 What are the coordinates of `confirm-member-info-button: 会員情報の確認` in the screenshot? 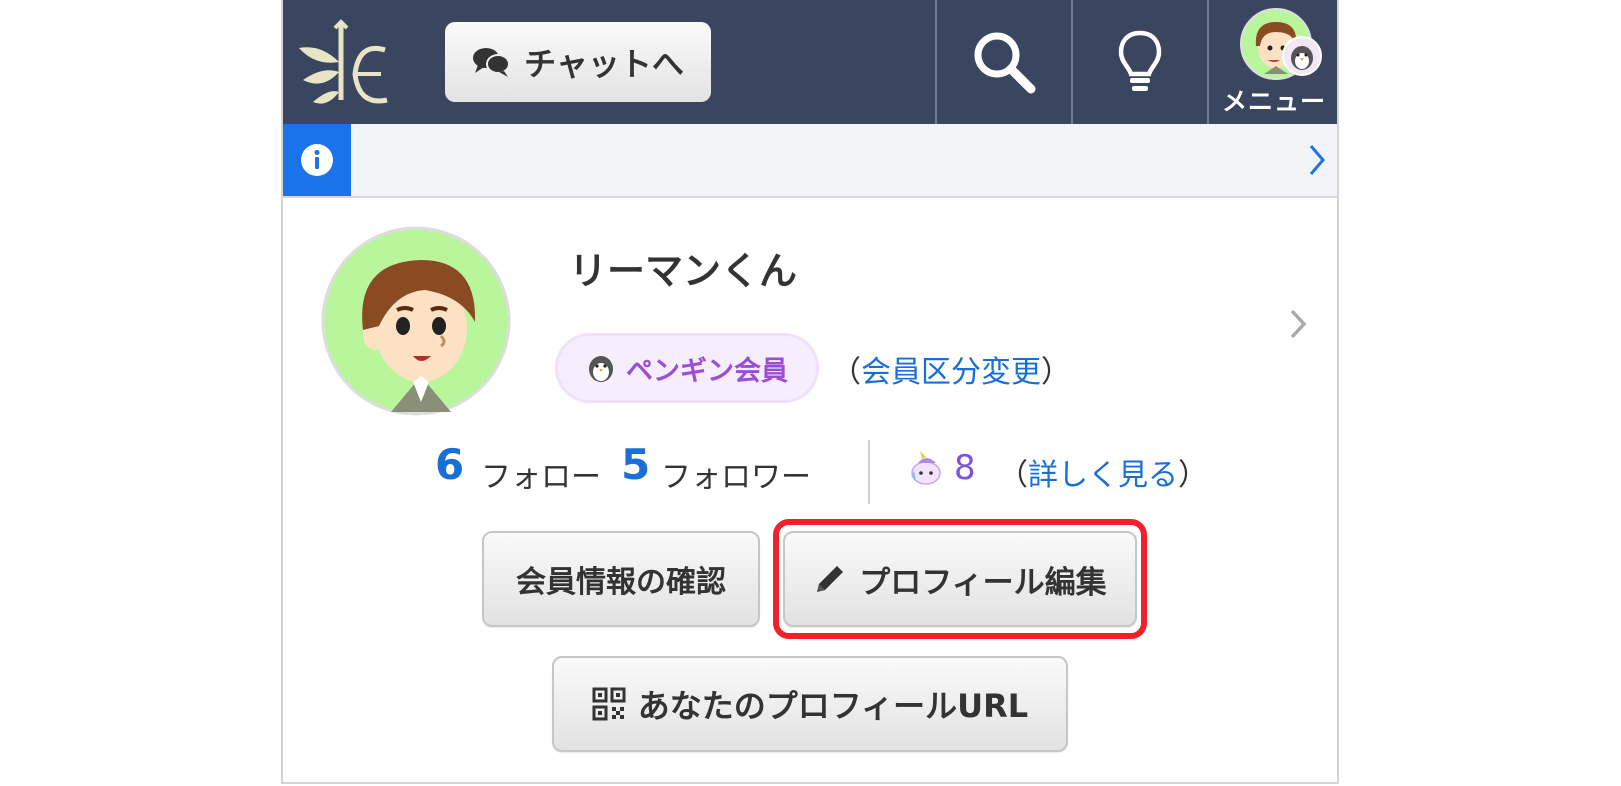 It's located at (621, 579).